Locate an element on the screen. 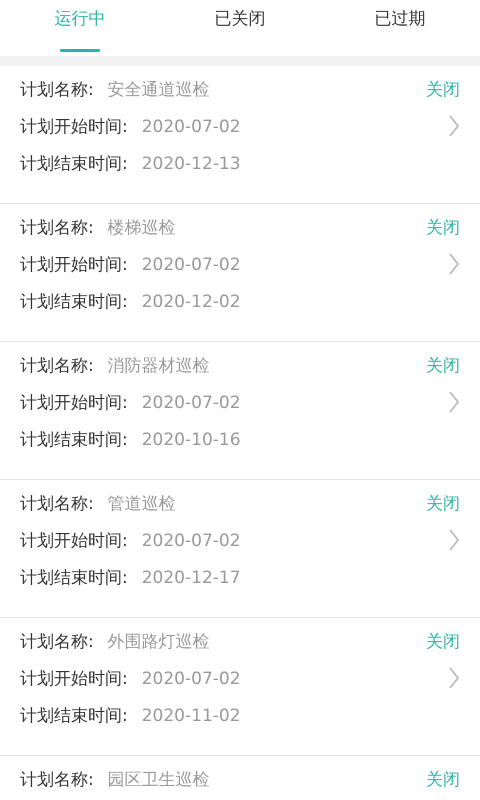 The width and height of the screenshot is (480, 800). tab: 已关闭 is located at coordinates (240, 28).